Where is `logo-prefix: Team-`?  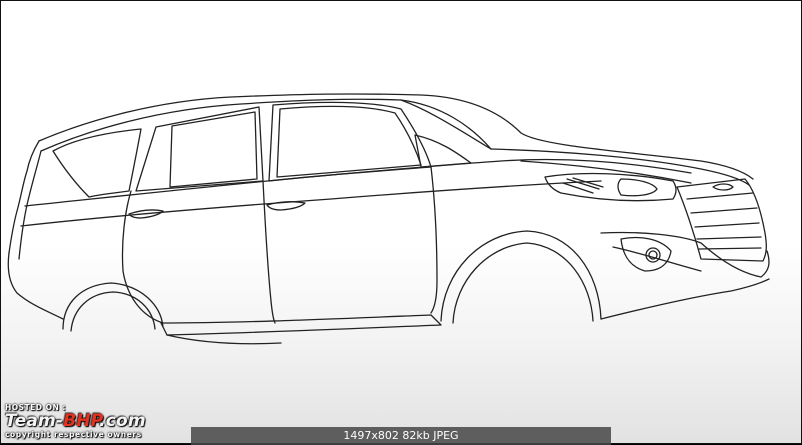 logo-prefix: Team- is located at coordinates (34, 420).